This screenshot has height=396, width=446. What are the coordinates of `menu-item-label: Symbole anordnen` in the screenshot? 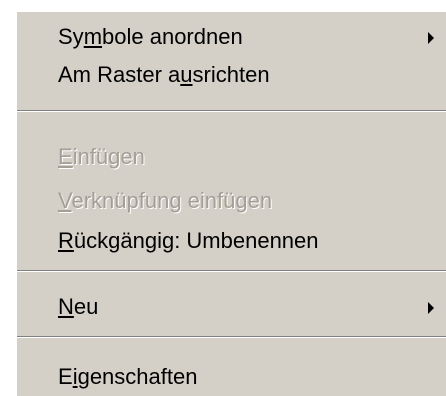 It's located at (150, 36).